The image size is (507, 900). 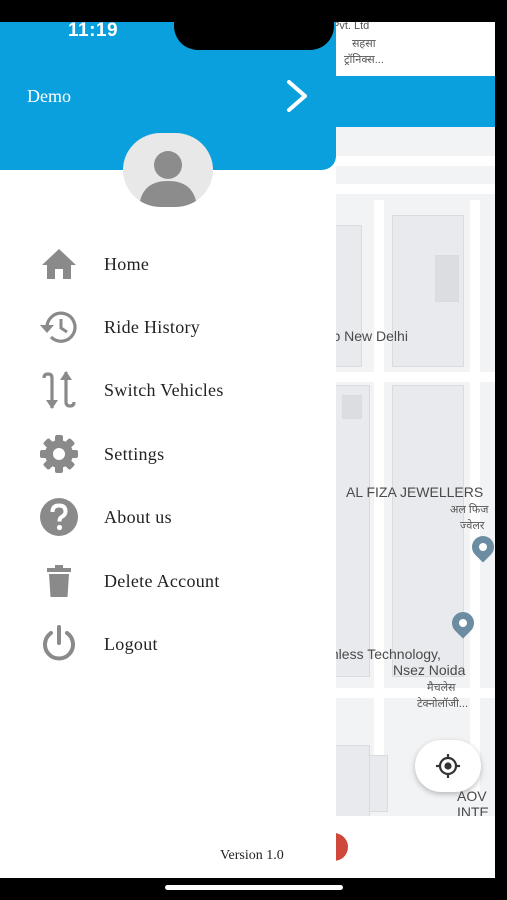 I want to click on menu-label: Delete Account, so click(x=162, y=580).